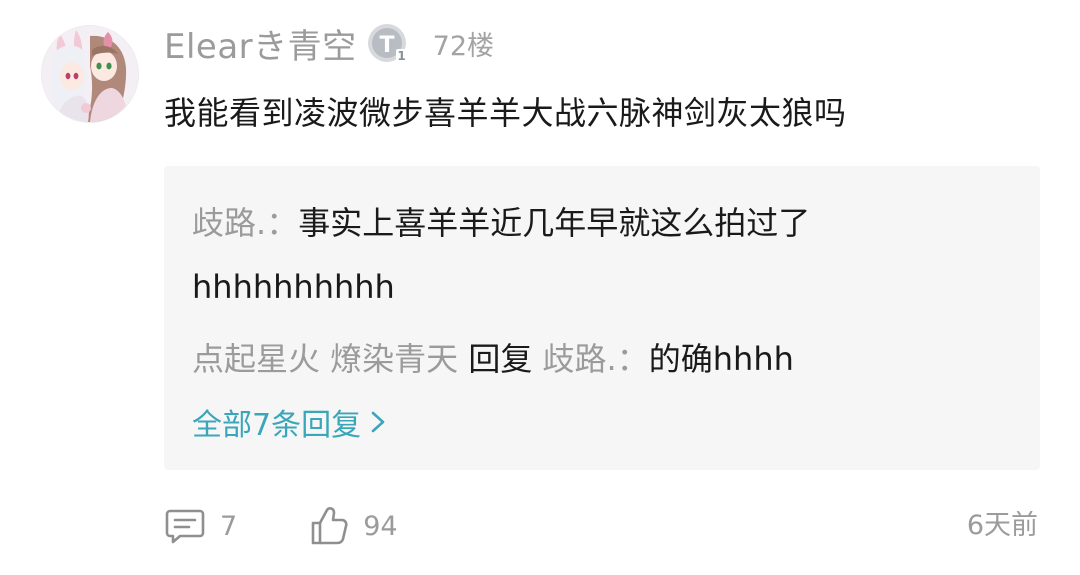 The width and height of the screenshot is (1080, 575). What do you see at coordinates (281, 526) in the screenshot?
I see `comment-actions: 7 94` at bounding box center [281, 526].